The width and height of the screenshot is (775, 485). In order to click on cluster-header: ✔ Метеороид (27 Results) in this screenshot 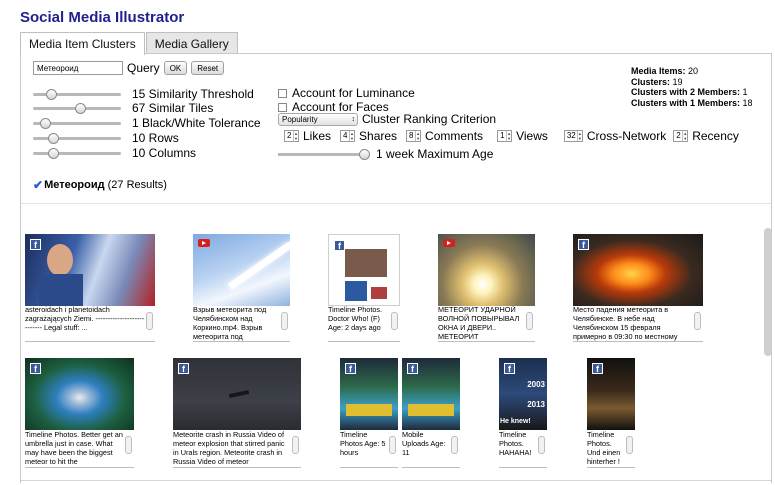, I will do `click(100, 185)`.